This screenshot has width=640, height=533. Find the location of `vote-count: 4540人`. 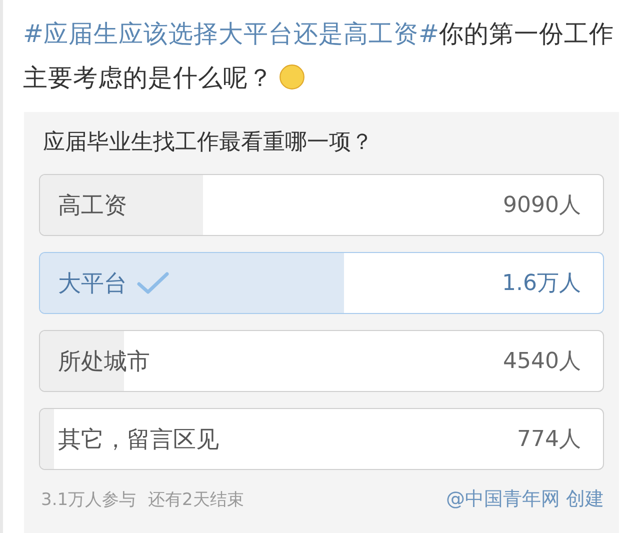

vote-count: 4540人 is located at coordinates (542, 362).